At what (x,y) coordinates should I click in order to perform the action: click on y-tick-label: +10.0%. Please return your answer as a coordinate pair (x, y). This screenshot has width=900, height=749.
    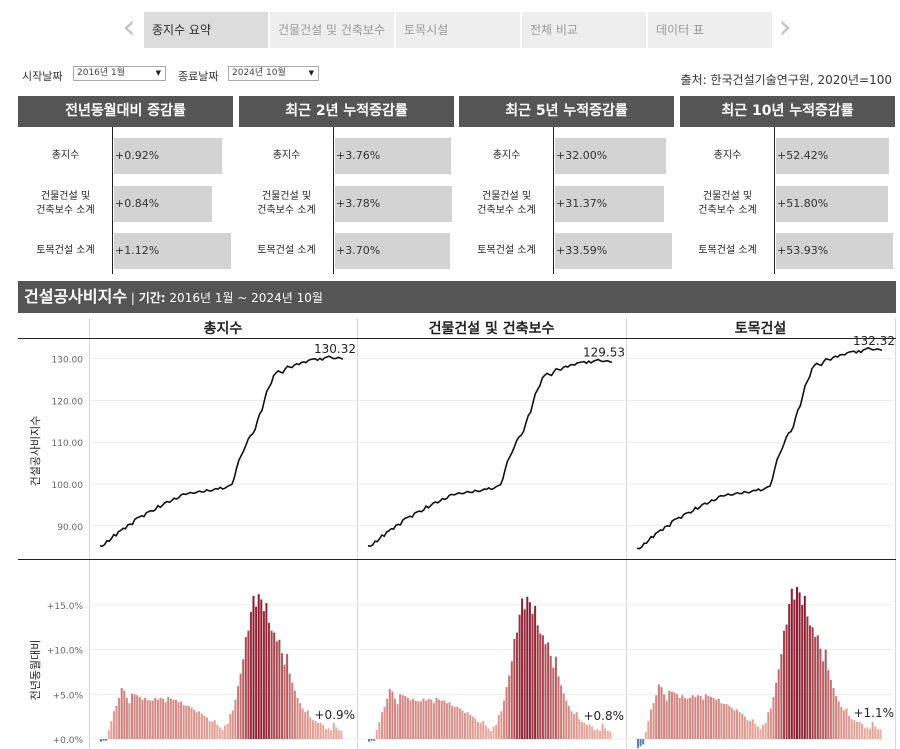
    Looking at the image, I should click on (65, 652).